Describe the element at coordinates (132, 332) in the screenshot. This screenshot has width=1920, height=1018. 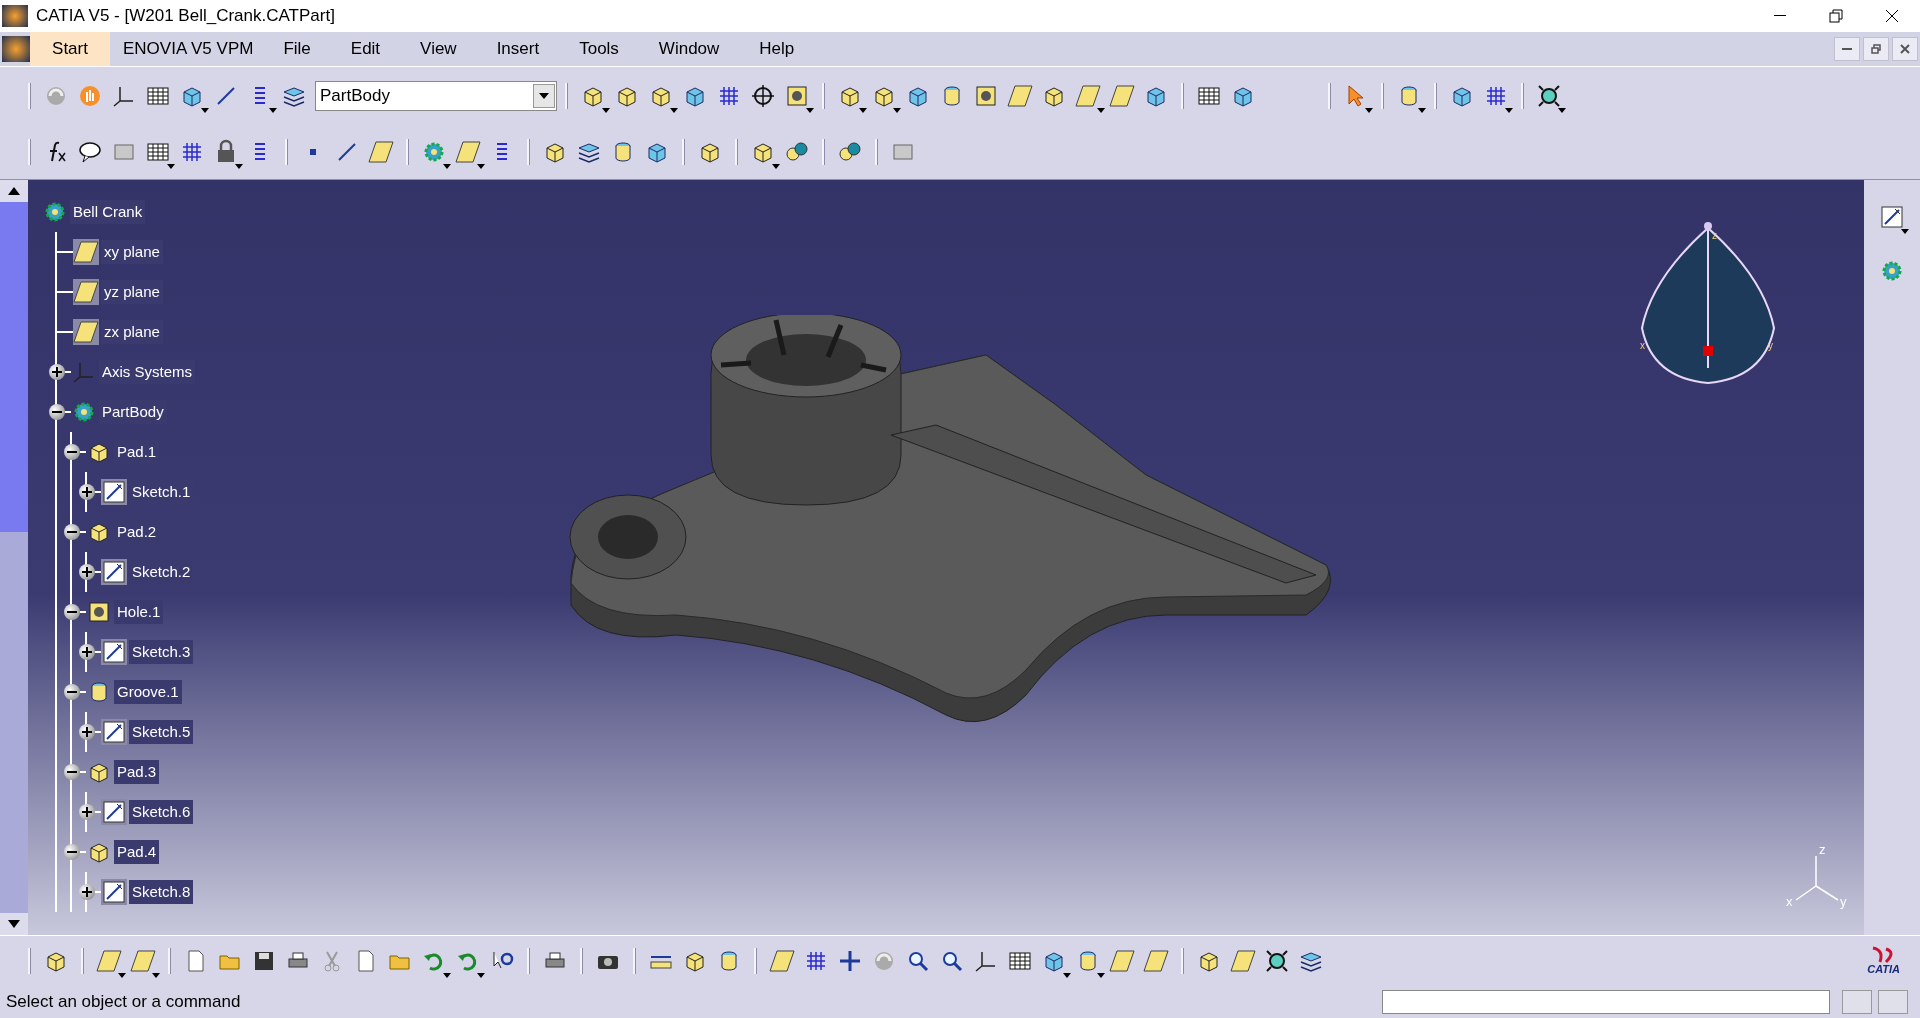
I see `tree-item-label: zx plane` at that location.